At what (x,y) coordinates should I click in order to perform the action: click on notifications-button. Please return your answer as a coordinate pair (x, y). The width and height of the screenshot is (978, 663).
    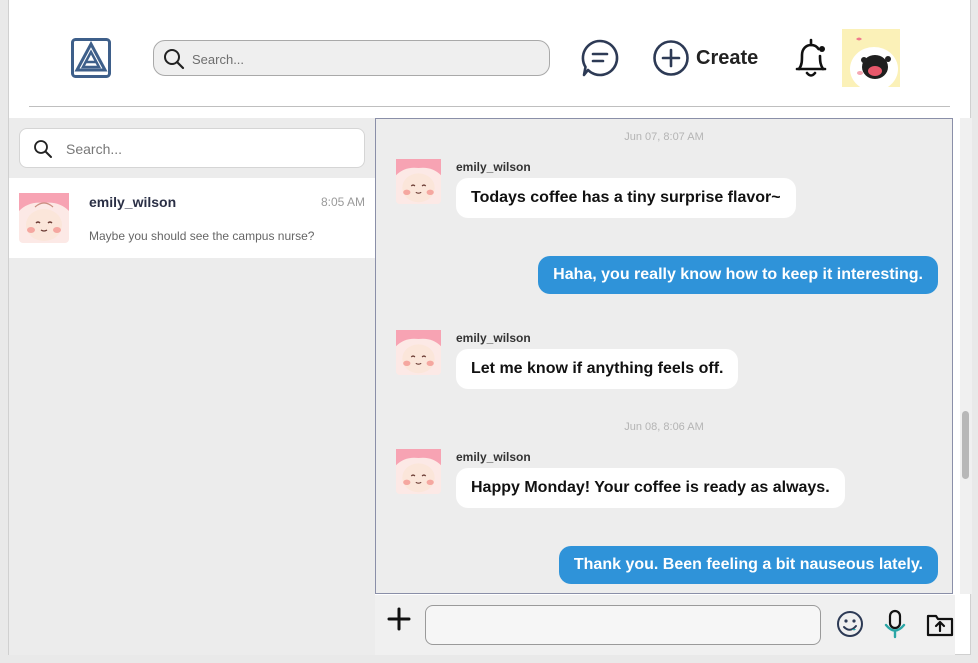
    Looking at the image, I should click on (811, 58).